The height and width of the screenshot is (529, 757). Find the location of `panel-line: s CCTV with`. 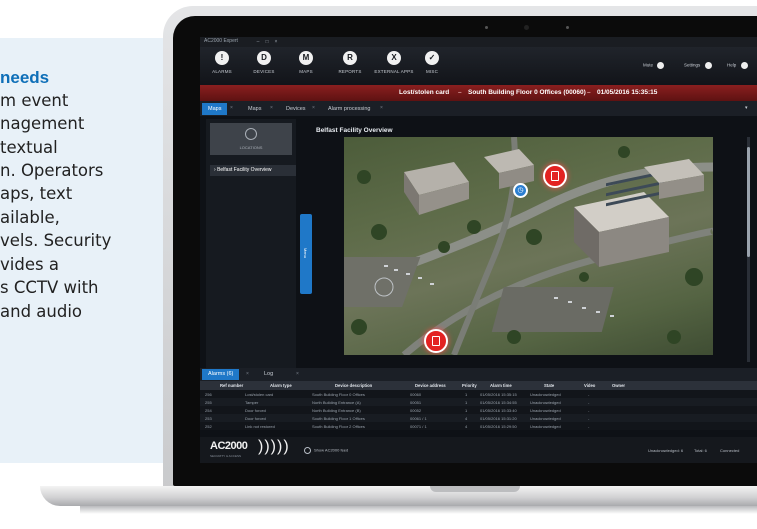

panel-line: s CCTV with is located at coordinates (49, 287).